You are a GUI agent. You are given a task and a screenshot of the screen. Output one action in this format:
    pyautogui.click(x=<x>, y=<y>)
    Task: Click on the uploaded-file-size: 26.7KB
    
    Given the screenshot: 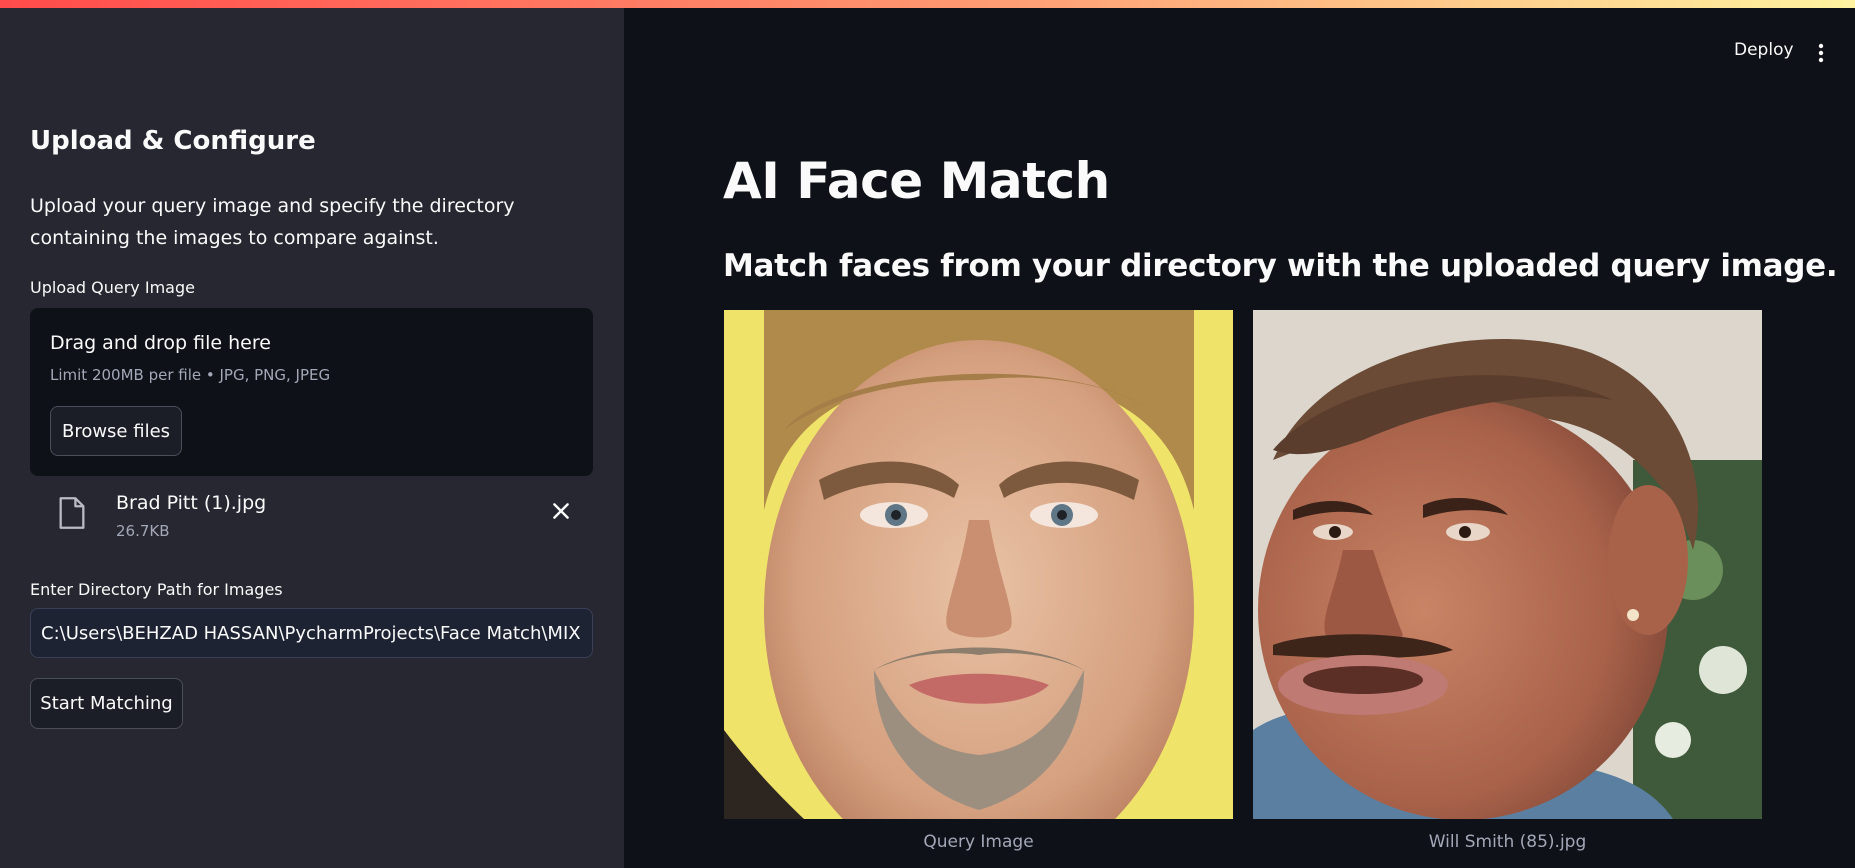 What is the action you would take?
    pyautogui.click(x=143, y=531)
    